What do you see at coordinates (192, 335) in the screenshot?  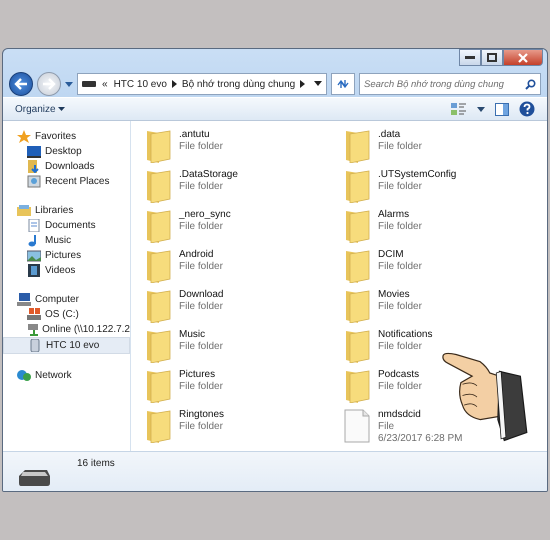 I see `file-name: Music` at bounding box center [192, 335].